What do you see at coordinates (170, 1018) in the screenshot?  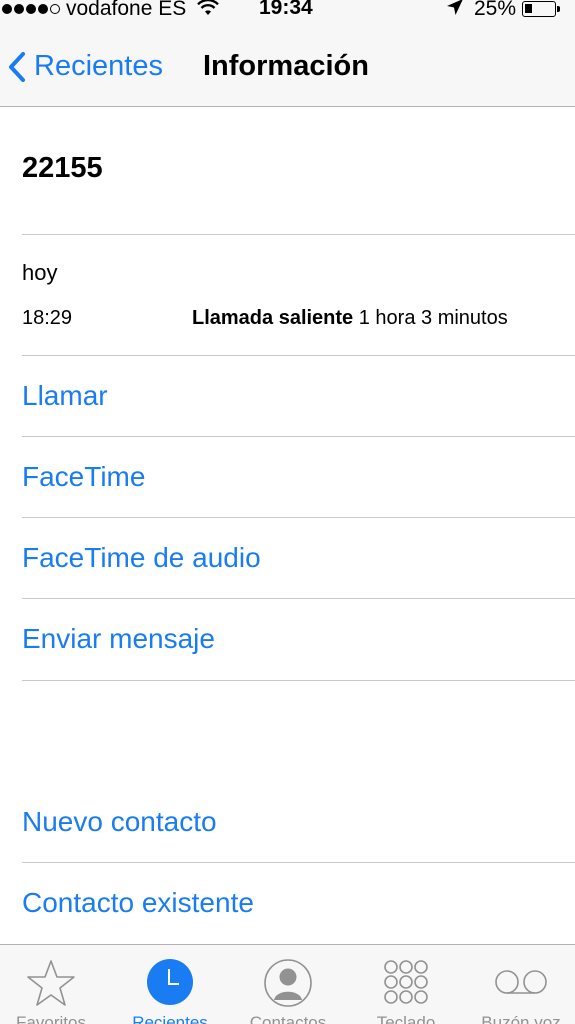 I see `tab-label: Recientes` at bounding box center [170, 1018].